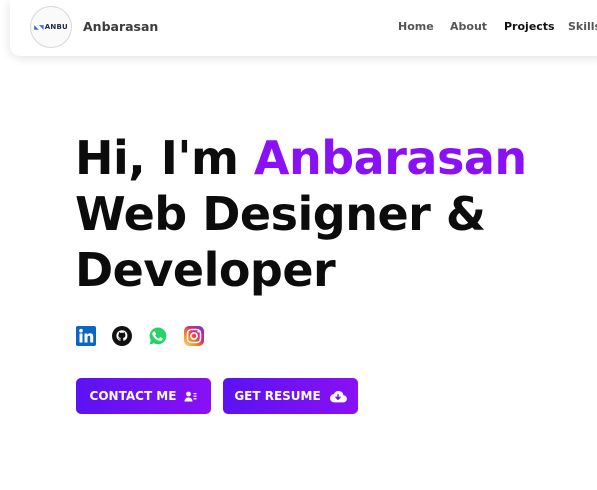  Describe the element at coordinates (194, 336) in the screenshot. I see `instagram-icon` at that location.